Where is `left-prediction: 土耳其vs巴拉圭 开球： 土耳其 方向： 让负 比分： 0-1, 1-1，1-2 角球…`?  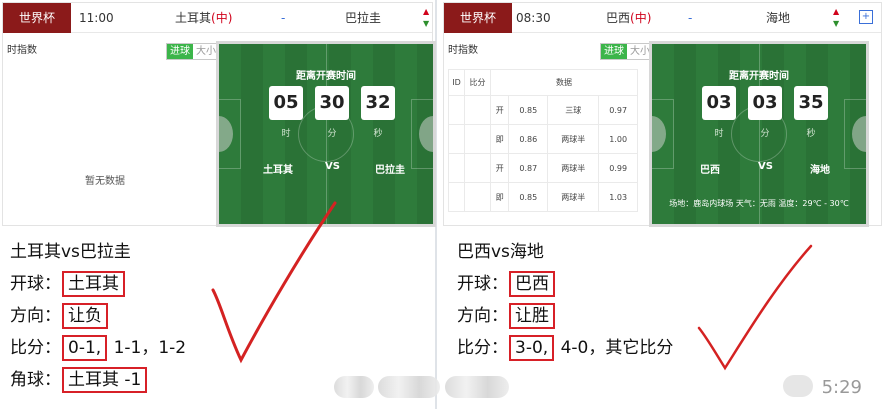 left-prediction: 土耳其vs巴拉圭 开球： 土耳其 方向： 让负 比分： 0-1, 1-1，1-2 角球… is located at coordinates (98, 316).